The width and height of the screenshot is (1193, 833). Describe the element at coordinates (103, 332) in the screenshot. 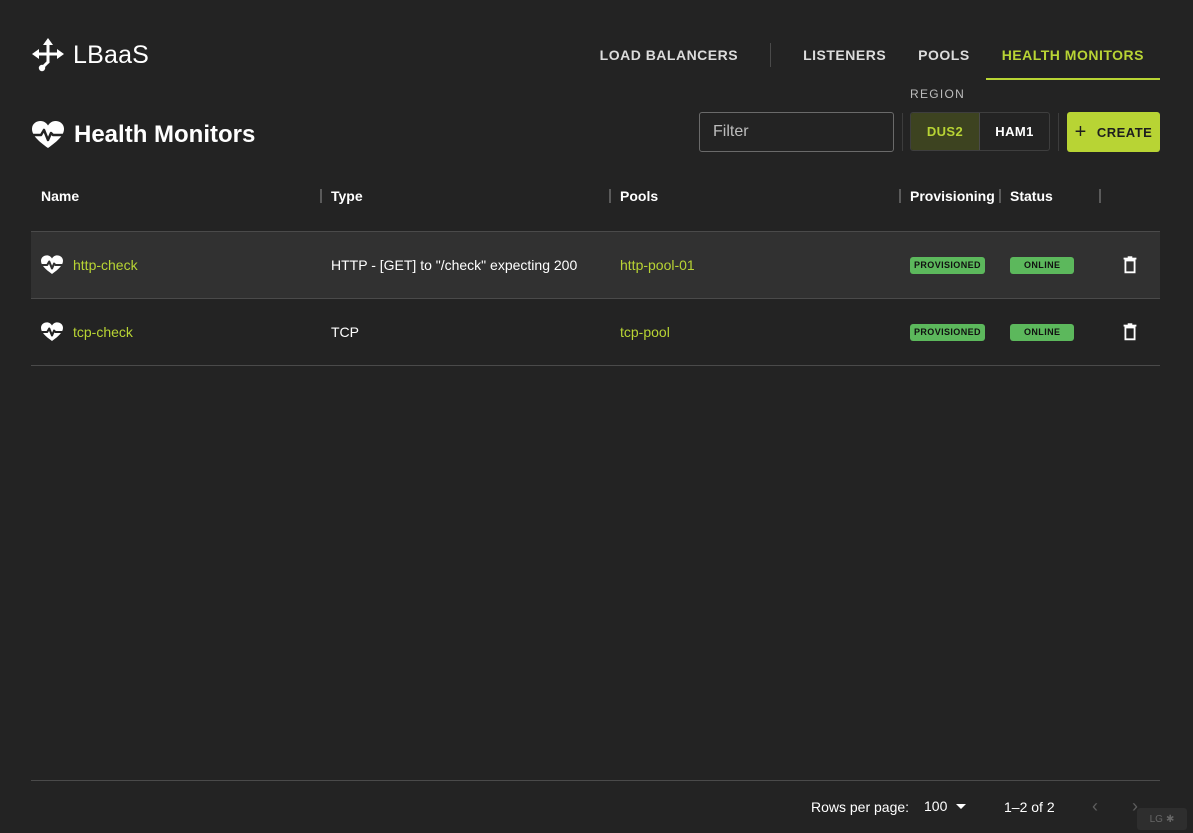

I see `monitor-name-link: tcp-check` at that location.